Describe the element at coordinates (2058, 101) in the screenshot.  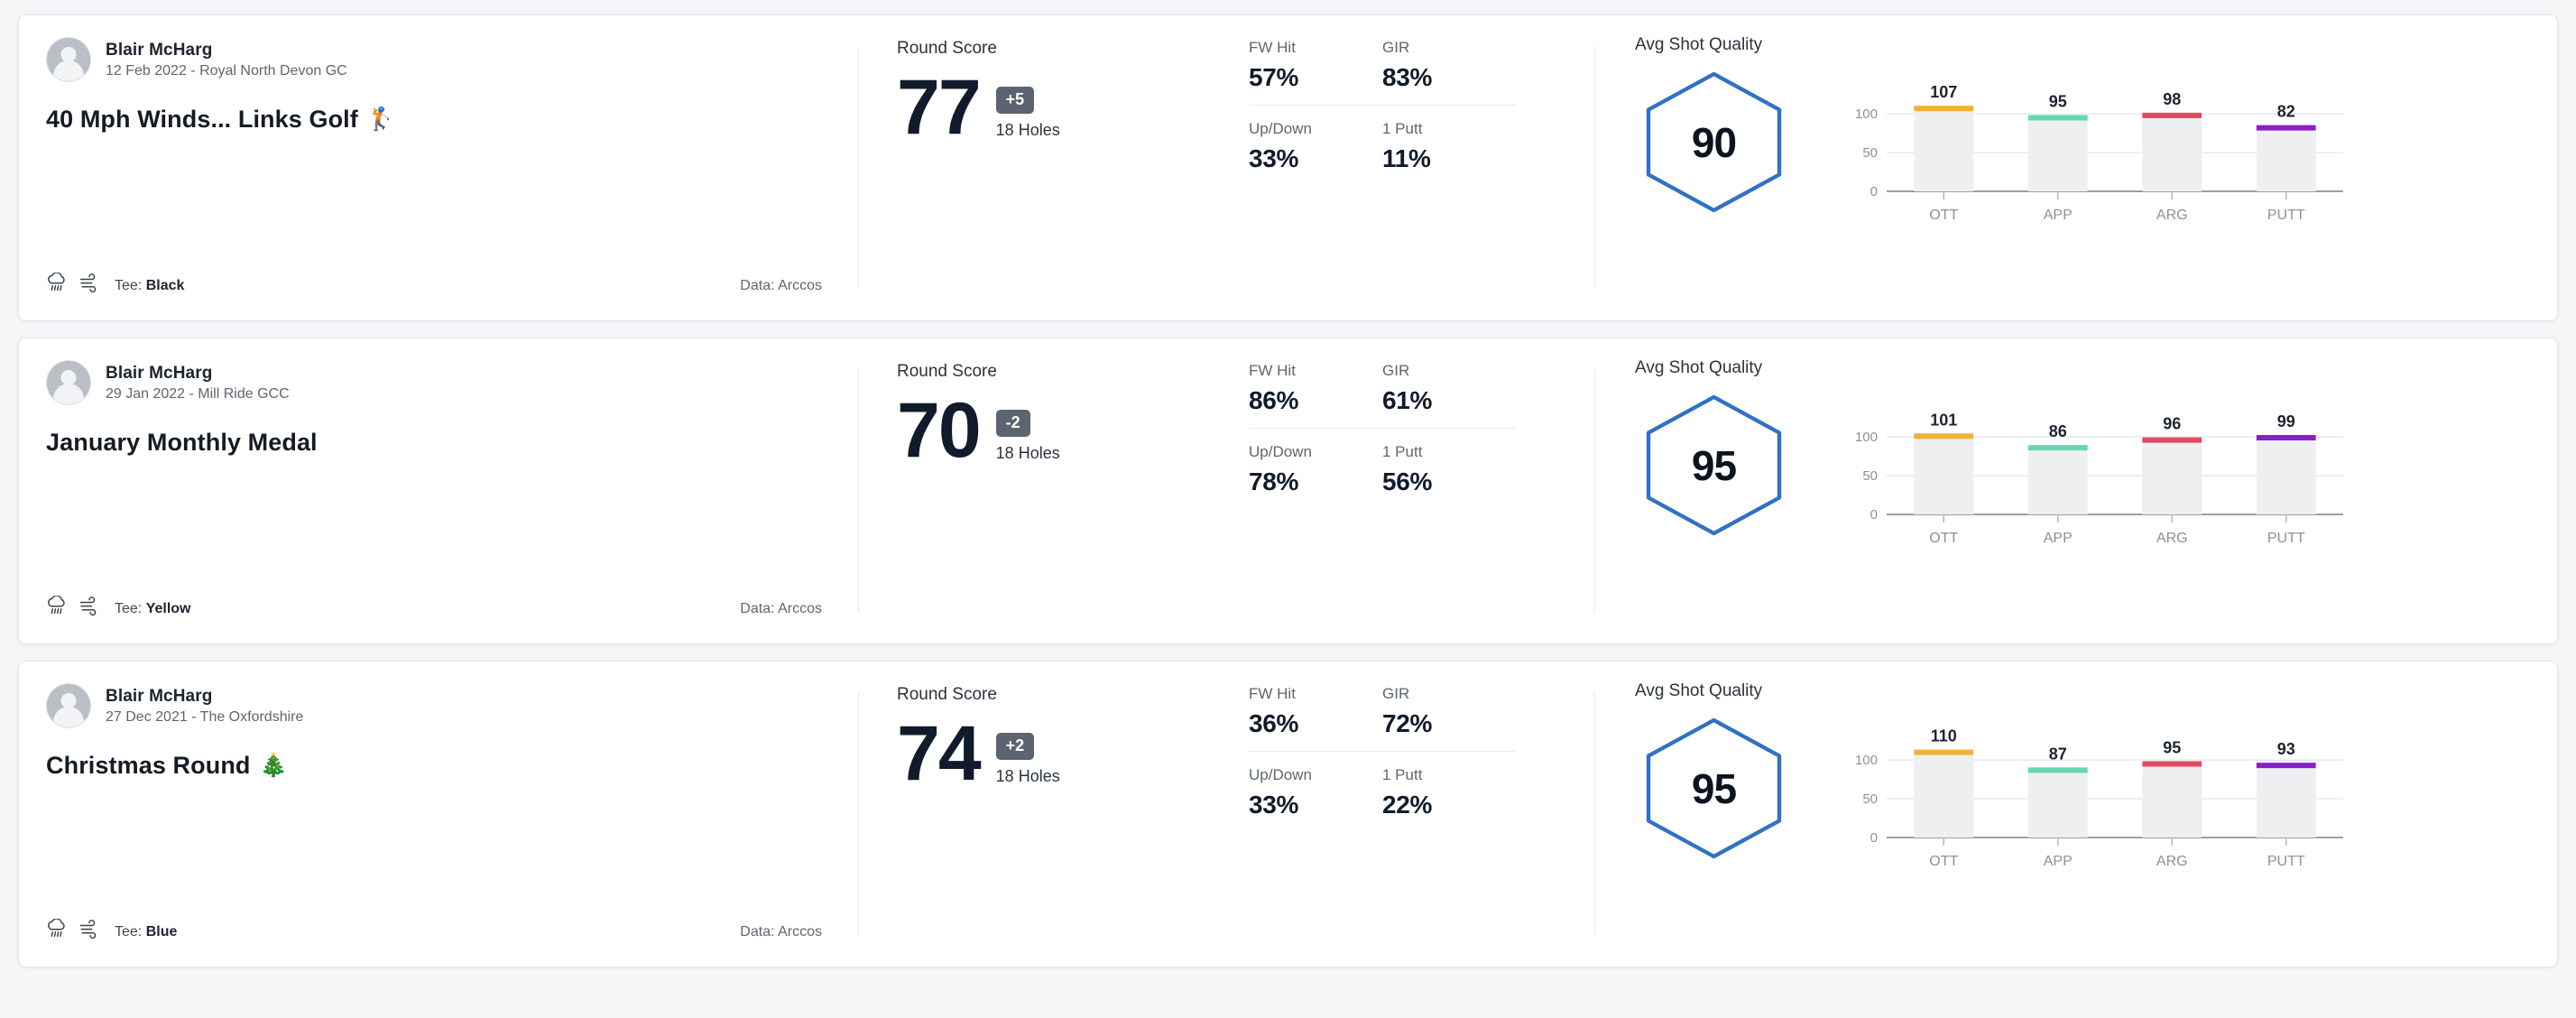
I see `svg-text: 95` at that location.